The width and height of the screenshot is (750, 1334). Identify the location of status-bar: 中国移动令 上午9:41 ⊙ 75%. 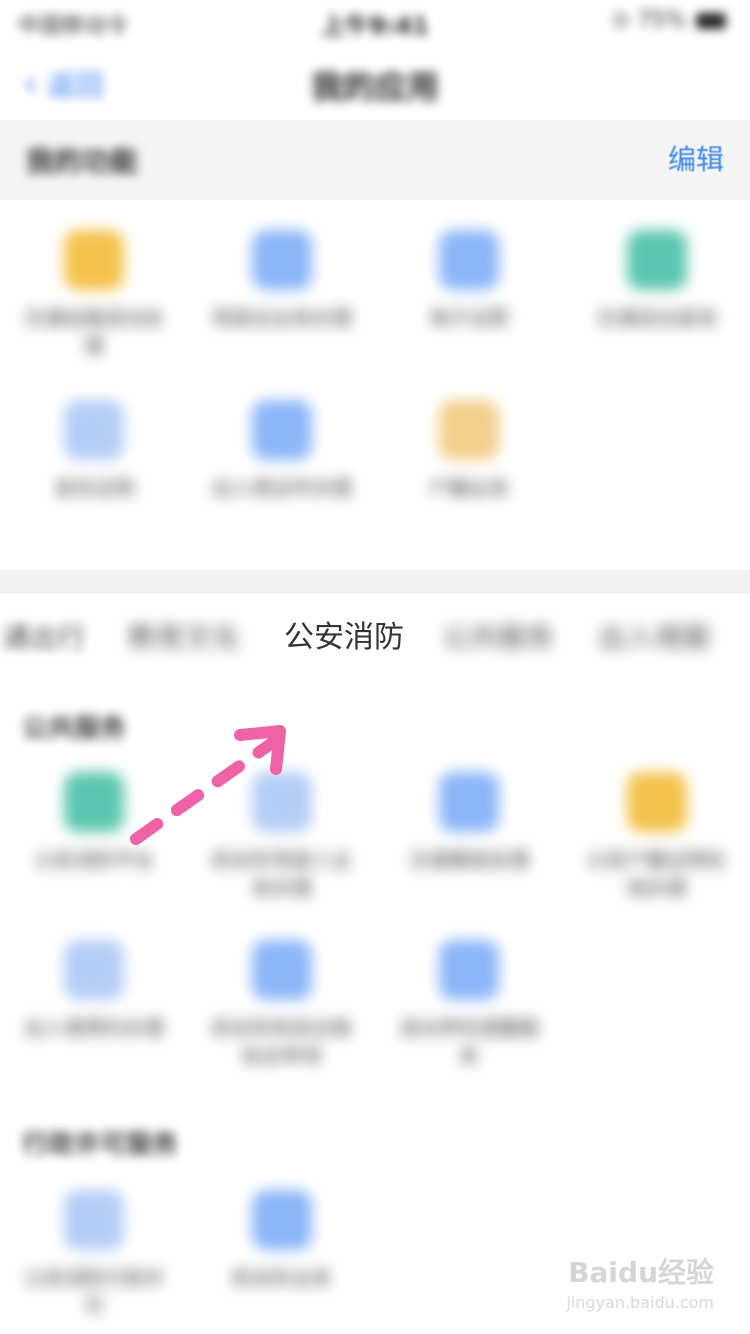
(375, 21).